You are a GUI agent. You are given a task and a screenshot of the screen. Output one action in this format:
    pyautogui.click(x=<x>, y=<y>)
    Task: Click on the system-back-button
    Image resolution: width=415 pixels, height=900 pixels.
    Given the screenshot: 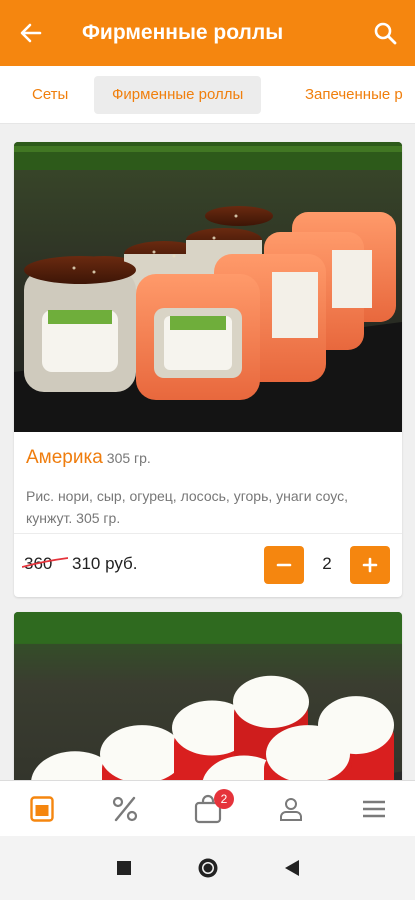 What is the action you would take?
    pyautogui.click(x=292, y=868)
    